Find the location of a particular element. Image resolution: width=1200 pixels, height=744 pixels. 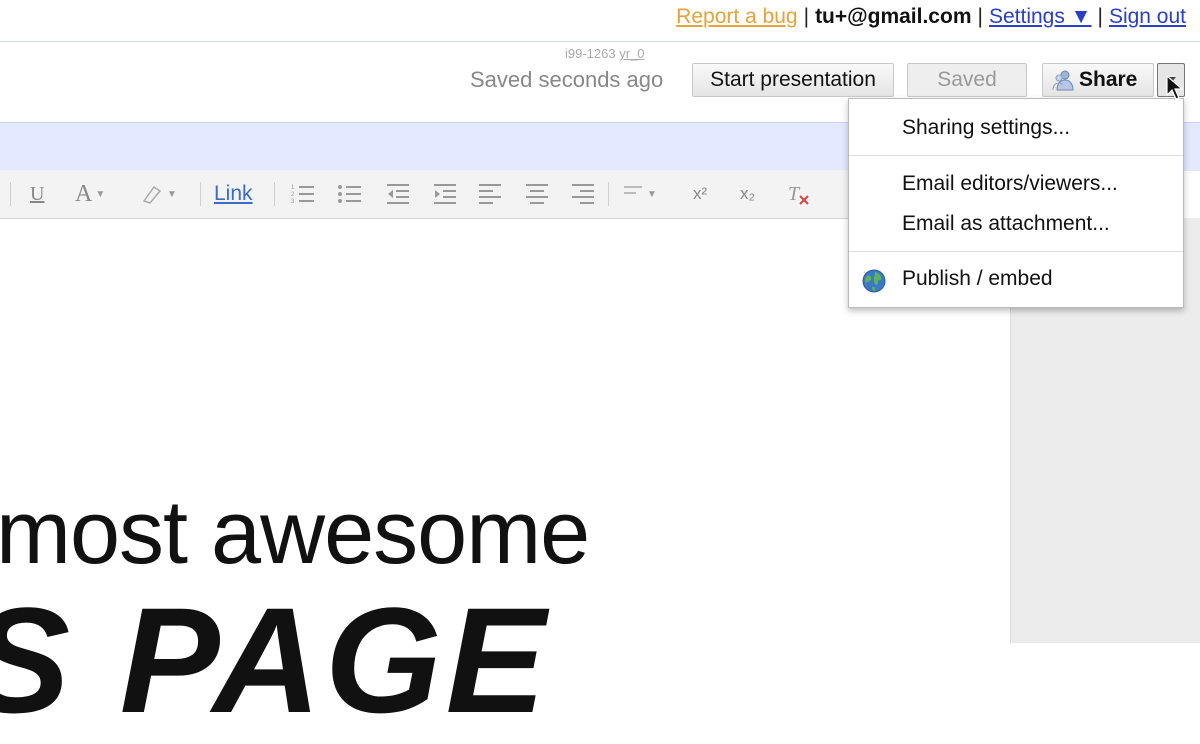

increase-indent-button is located at coordinates (445, 194).